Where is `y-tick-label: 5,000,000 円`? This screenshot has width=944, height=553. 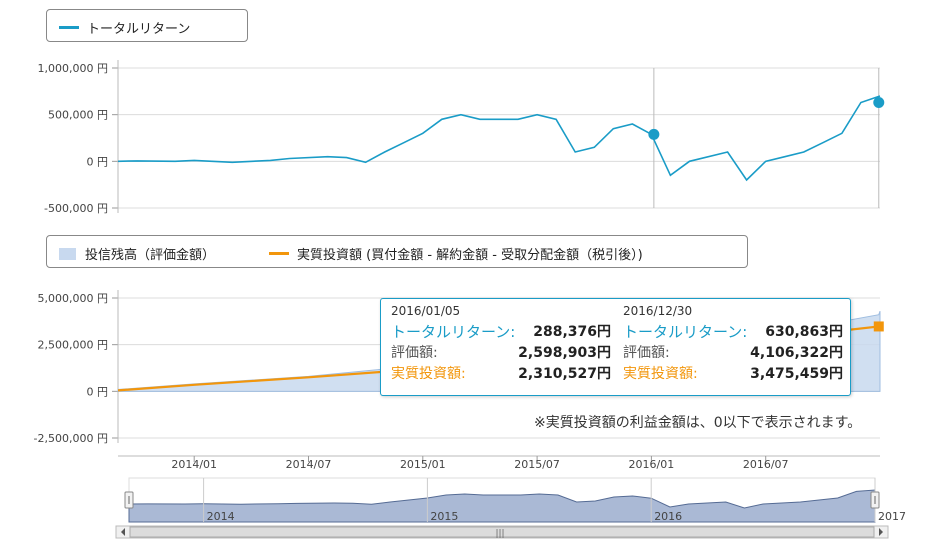 y-tick-label: 5,000,000 円 is located at coordinates (73, 298).